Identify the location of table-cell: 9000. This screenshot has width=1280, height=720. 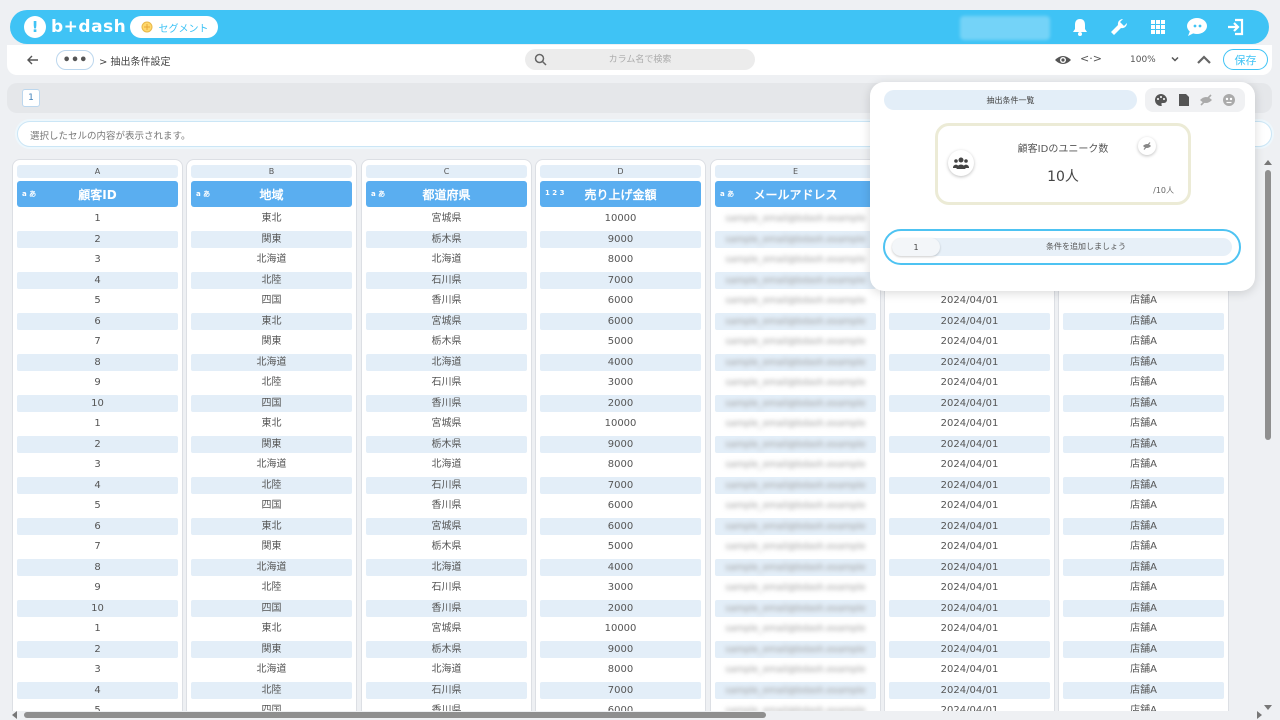
(620, 649).